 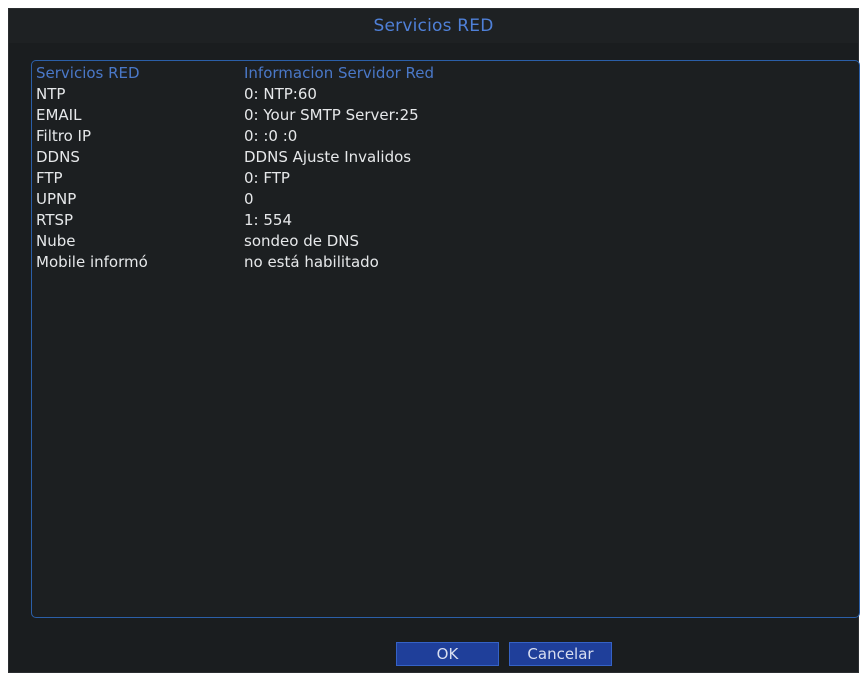 I want to click on service-name: FTP, so click(x=49, y=178).